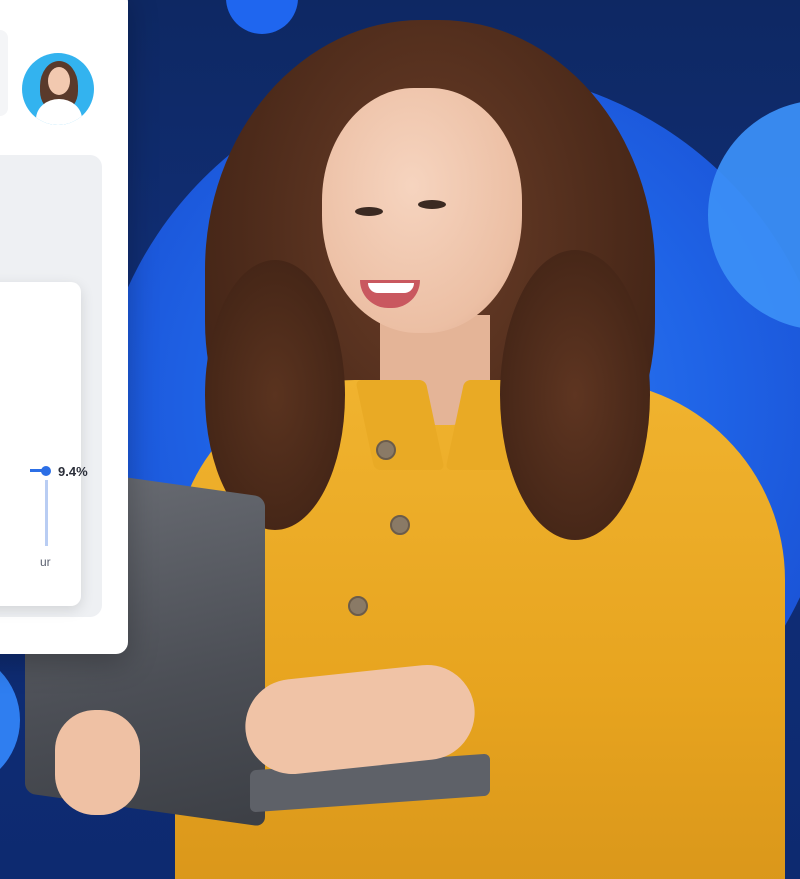  Describe the element at coordinates (73, 471) in the screenshot. I see `chart-data-label: 9.4%` at that location.